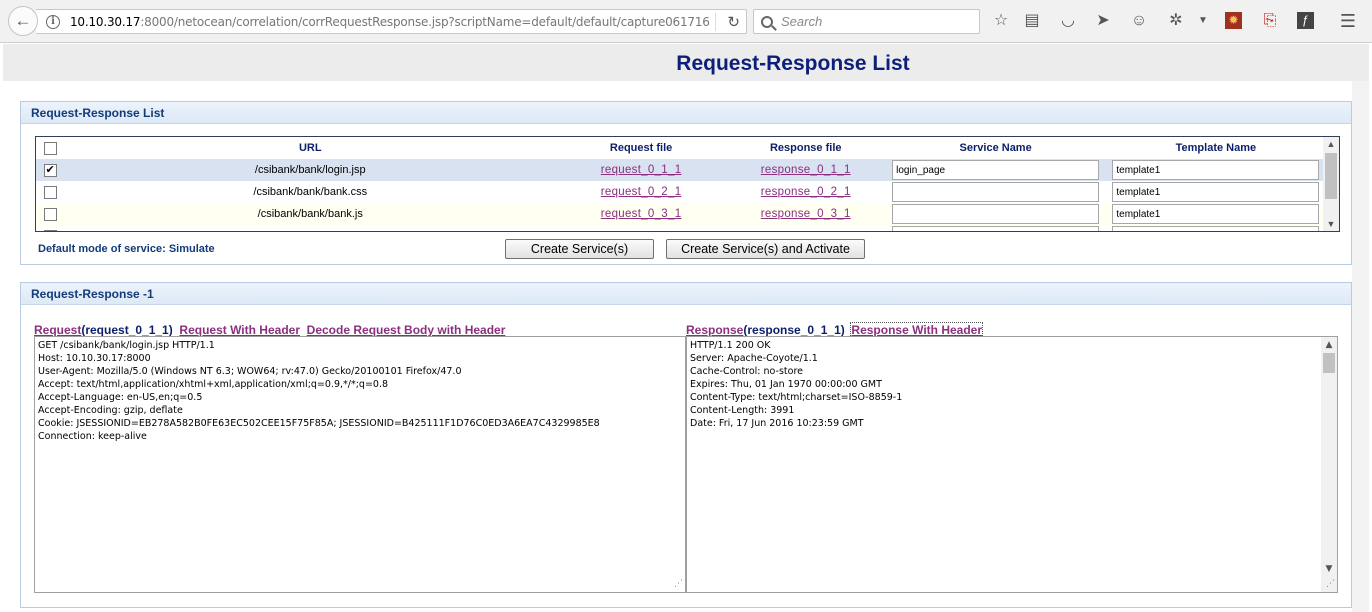 Image resolution: width=1372 pixels, height=612 pixels. What do you see at coordinates (53, 21) in the screenshot?
I see `info-icon: i` at bounding box center [53, 21].